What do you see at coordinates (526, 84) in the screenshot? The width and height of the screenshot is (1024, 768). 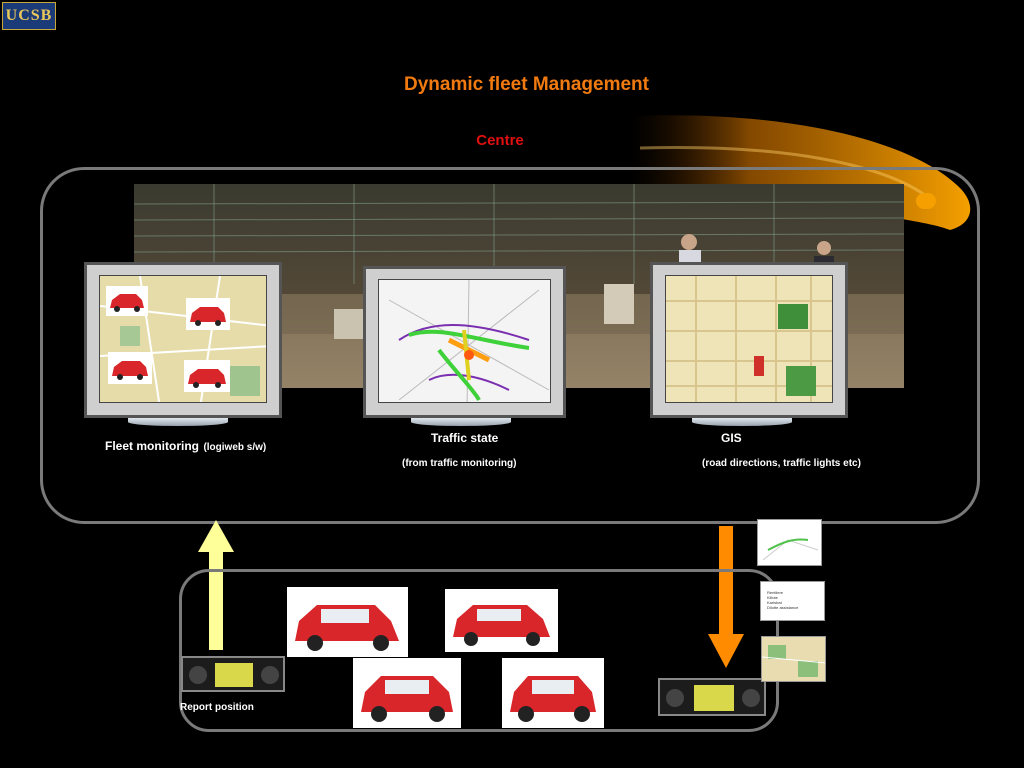 I see `slide-title: Dynamic fleet Management` at bounding box center [526, 84].